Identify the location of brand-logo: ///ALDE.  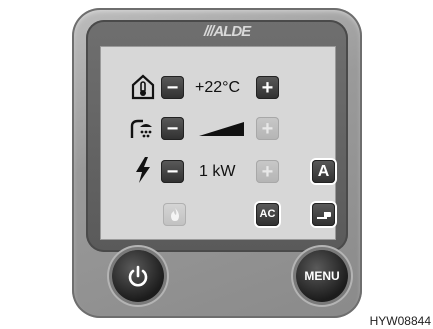
(227, 31).